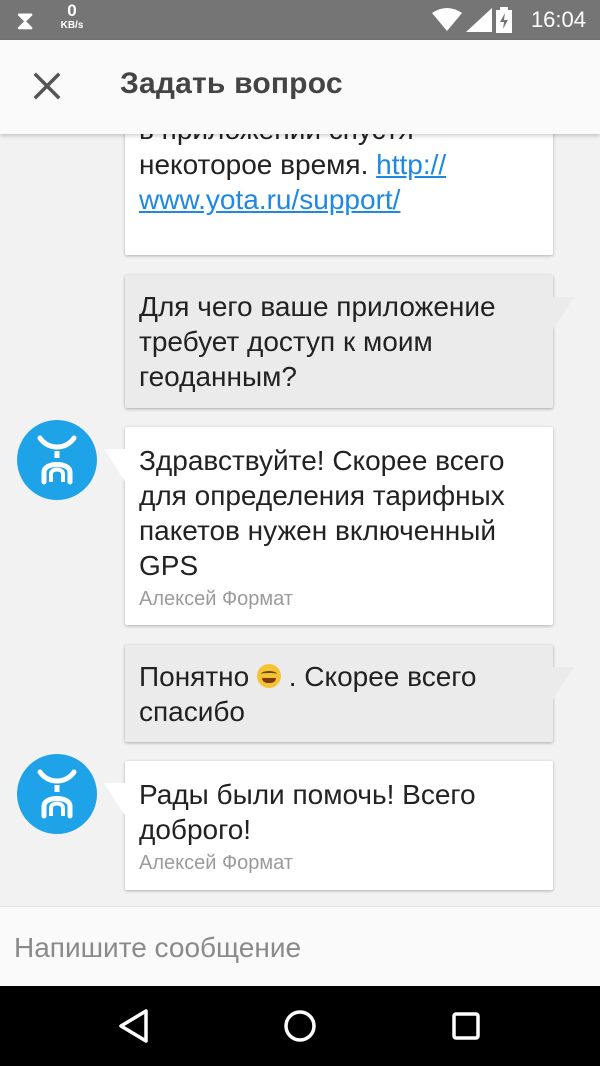 The height and width of the screenshot is (1066, 600). I want to click on home-circle-icon, so click(300, 1026).